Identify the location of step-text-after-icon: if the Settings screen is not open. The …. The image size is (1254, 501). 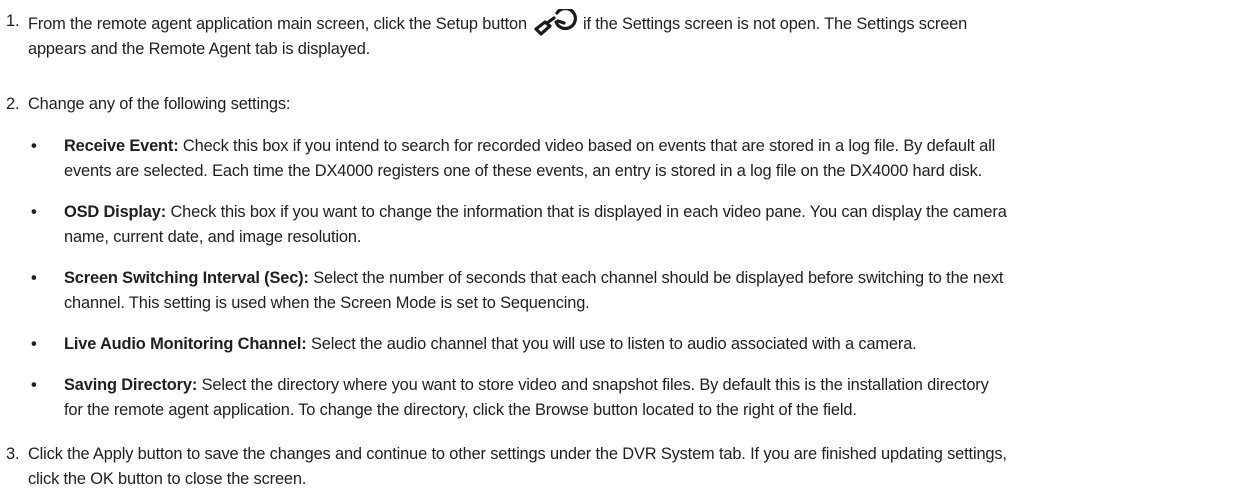
(775, 24).